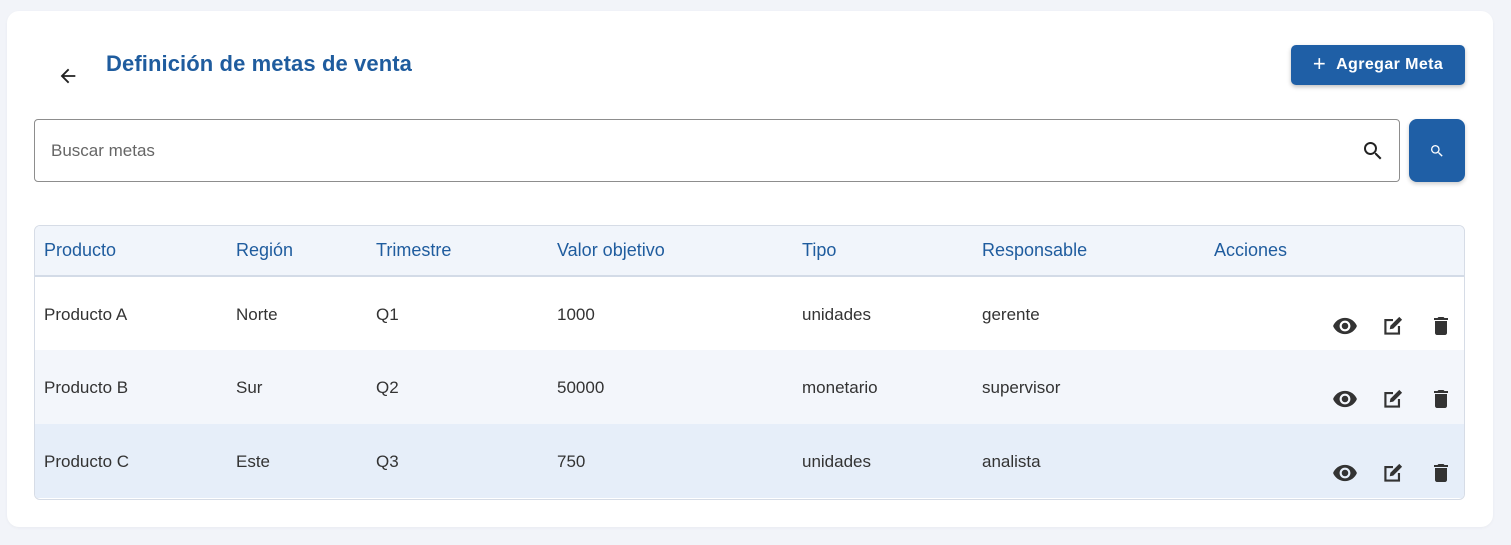 This screenshot has height=545, width=1511. I want to click on cell-valor: 50000, so click(581, 387).